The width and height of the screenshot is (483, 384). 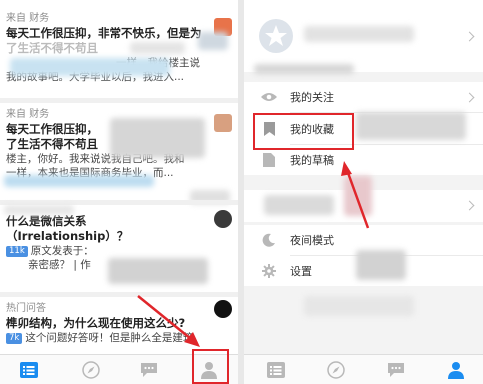 I want to click on draft-icon, so click(x=269, y=160).